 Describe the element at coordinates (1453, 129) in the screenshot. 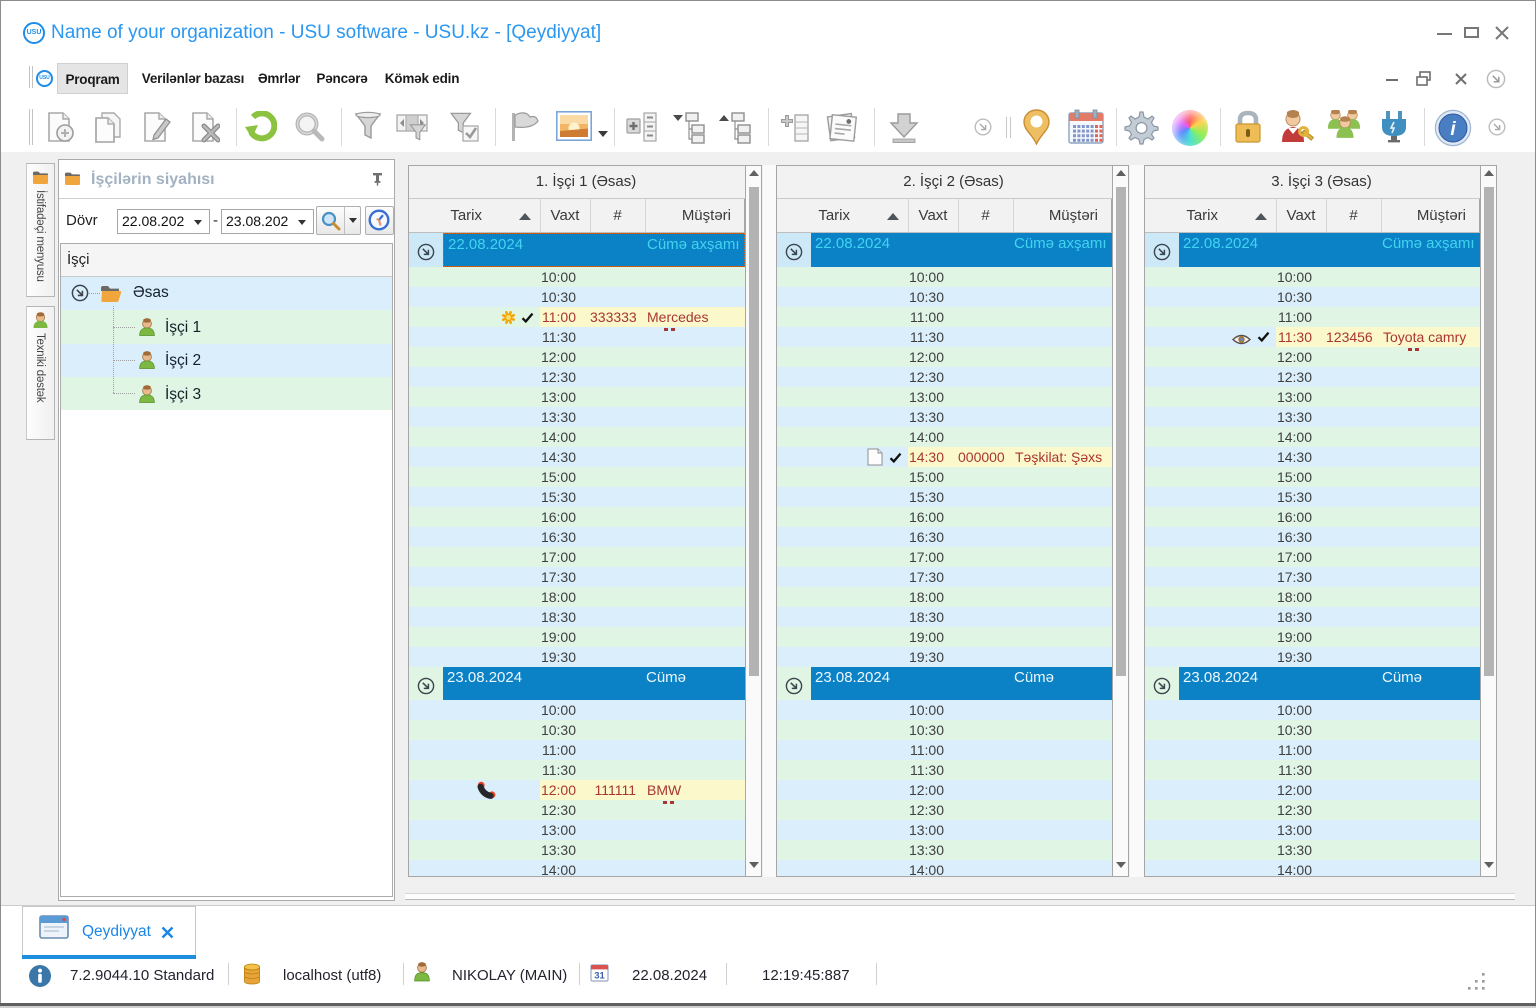

I see `svg-text: i` at that location.